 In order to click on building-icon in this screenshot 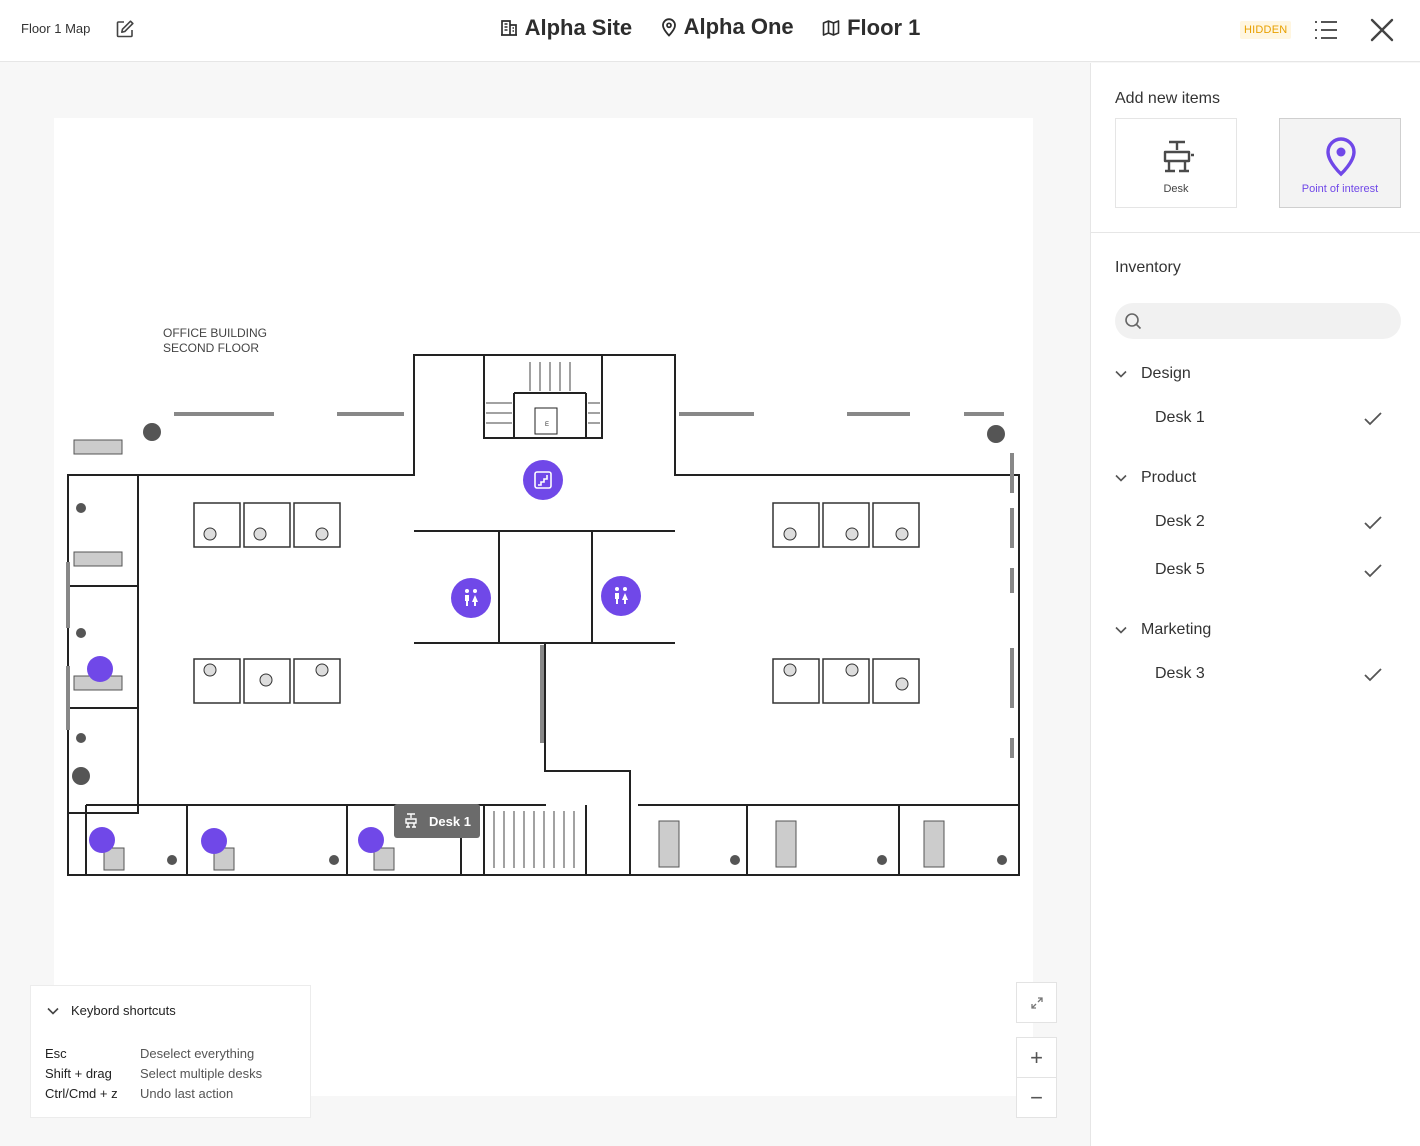, I will do `click(508, 27)`.